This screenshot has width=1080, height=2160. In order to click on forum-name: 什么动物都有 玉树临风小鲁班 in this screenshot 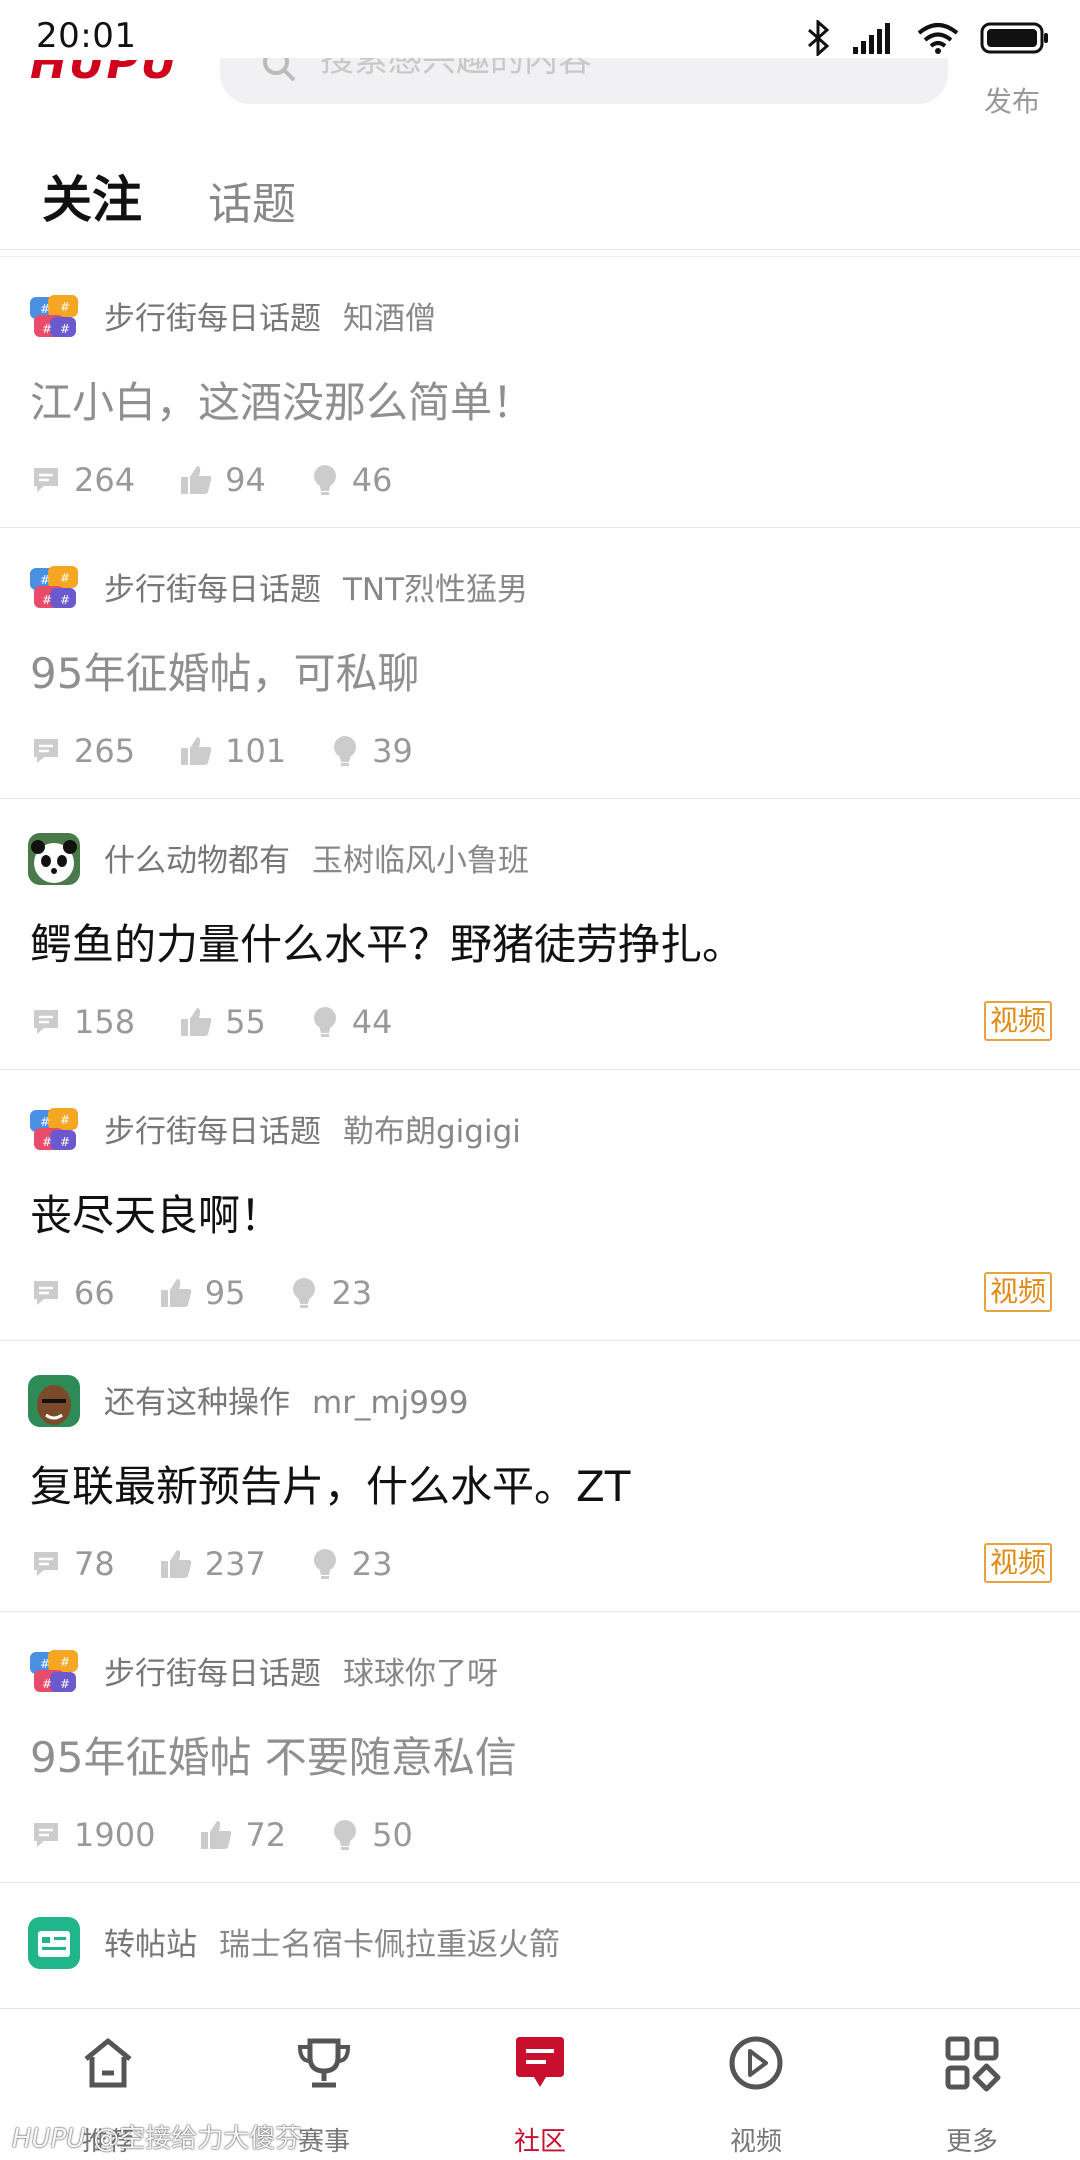, I will do `click(316, 857)`.